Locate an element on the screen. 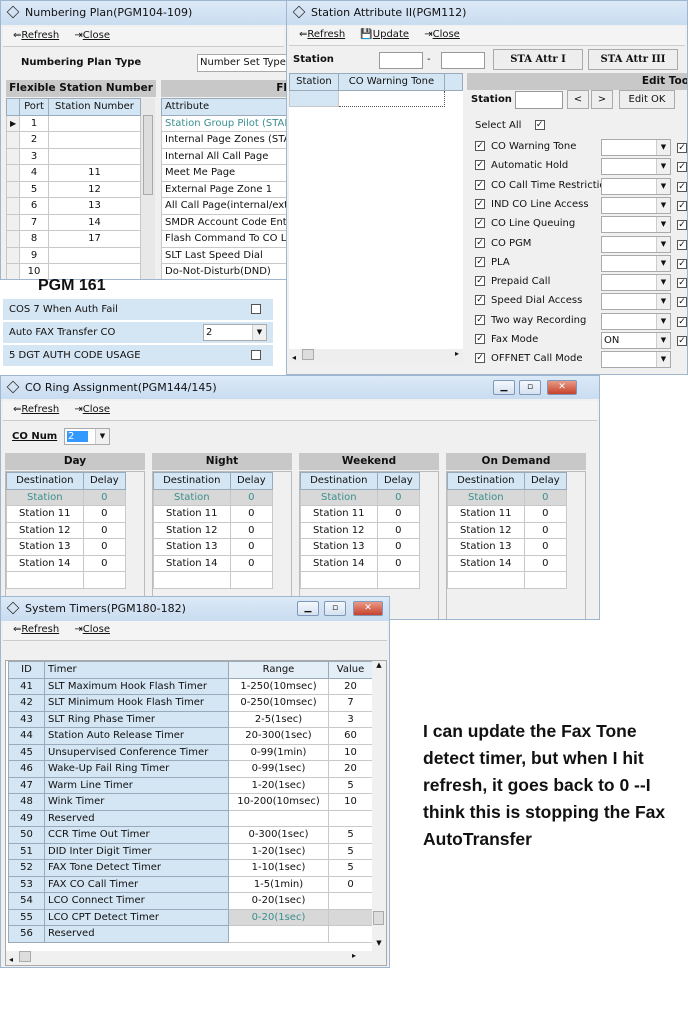  table-row: 53 FAX CO Call Timer 1-5(1min) 0 is located at coordinates (190, 884).